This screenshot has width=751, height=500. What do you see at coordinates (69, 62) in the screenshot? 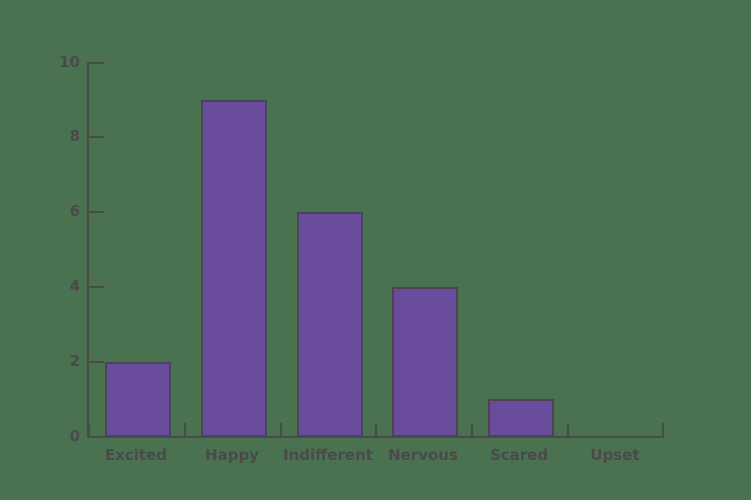
I see `y-axis-tick-label-10: 10` at bounding box center [69, 62].